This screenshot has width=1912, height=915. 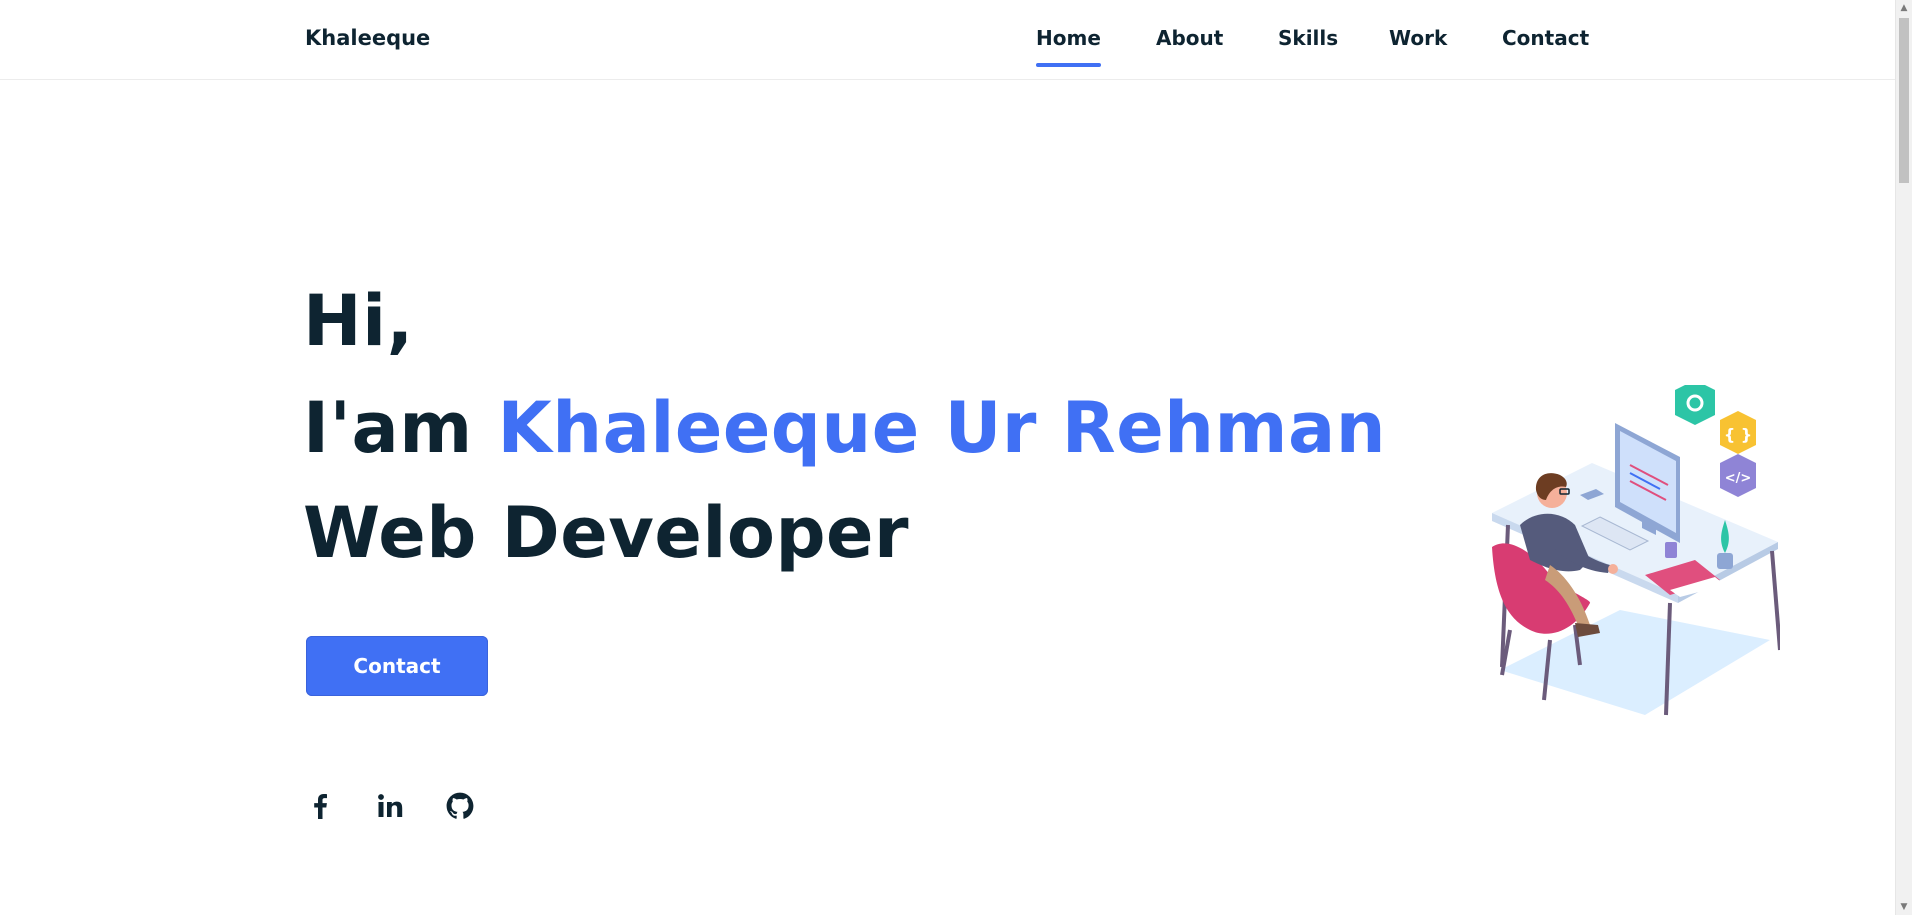 What do you see at coordinates (390, 806) in the screenshot?
I see `linkedin-icon` at bounding box center [390, 806].